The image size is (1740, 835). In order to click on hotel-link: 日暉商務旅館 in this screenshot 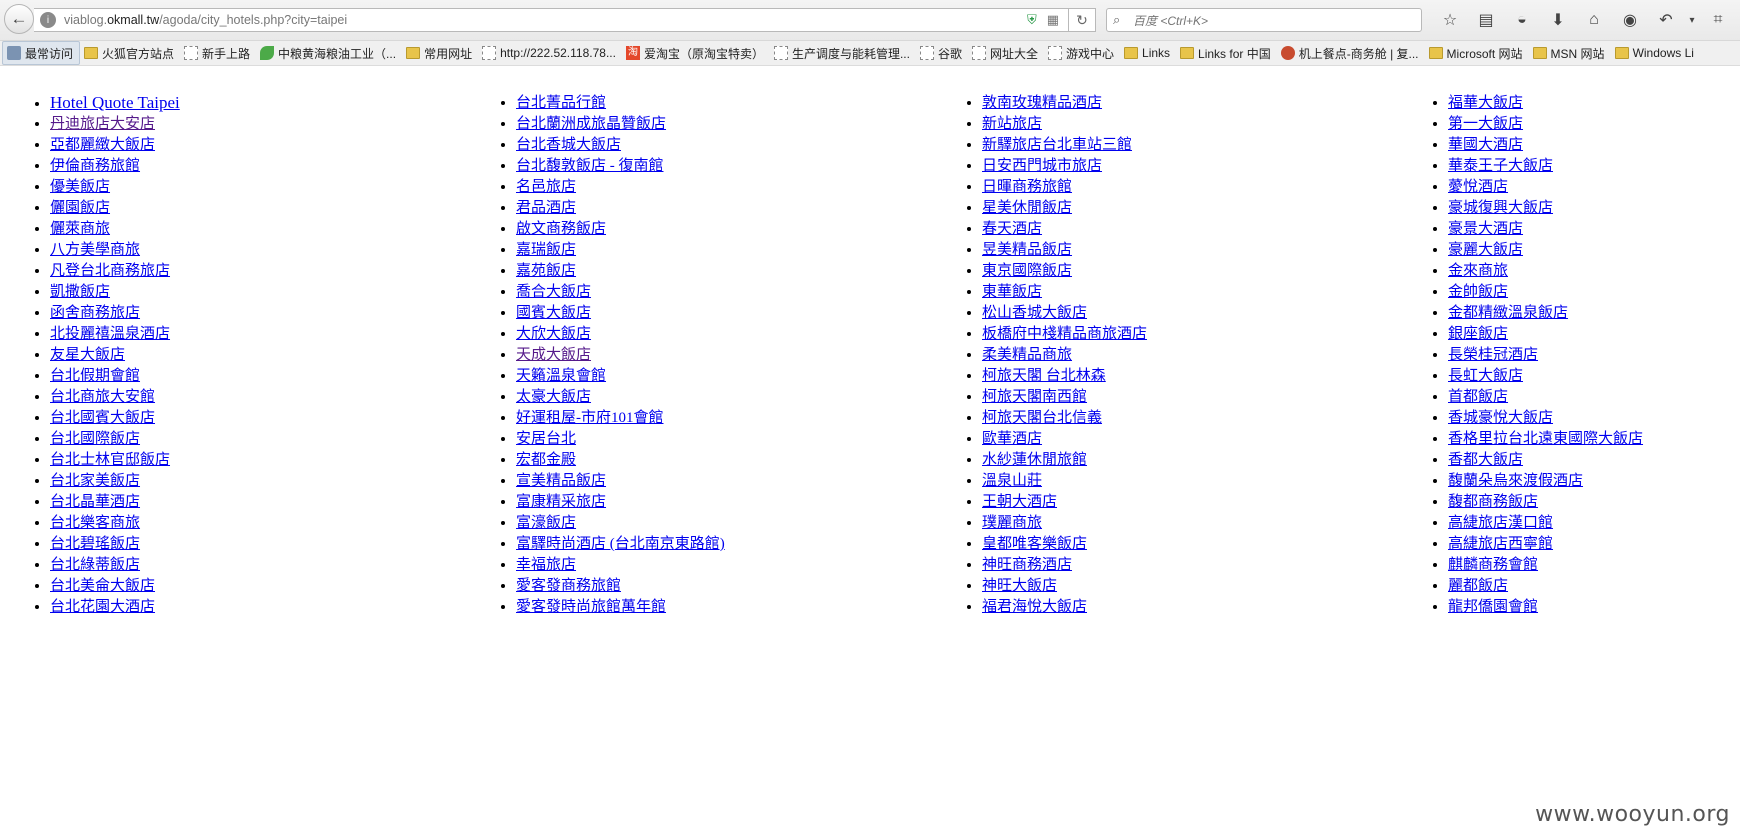, I will do `click(1027, 187)`.